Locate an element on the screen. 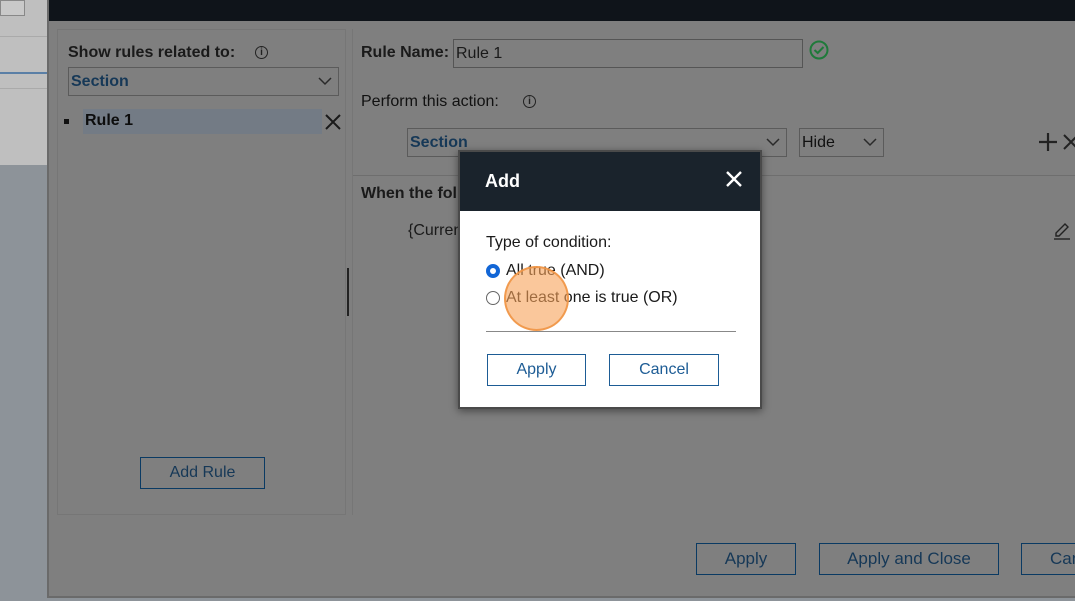 This screenshot has width=1075, height=601. perform-action-label: Perform this action: is located at coordinates (430, 101).